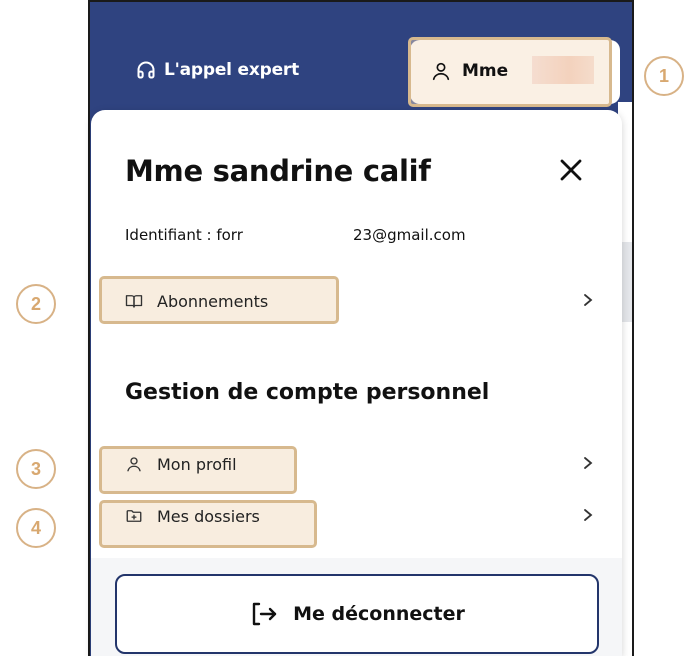 This screenshot has width=689, height=656. I want to click on identifier-suffix: 23@gmail.com, so click(409, 235).